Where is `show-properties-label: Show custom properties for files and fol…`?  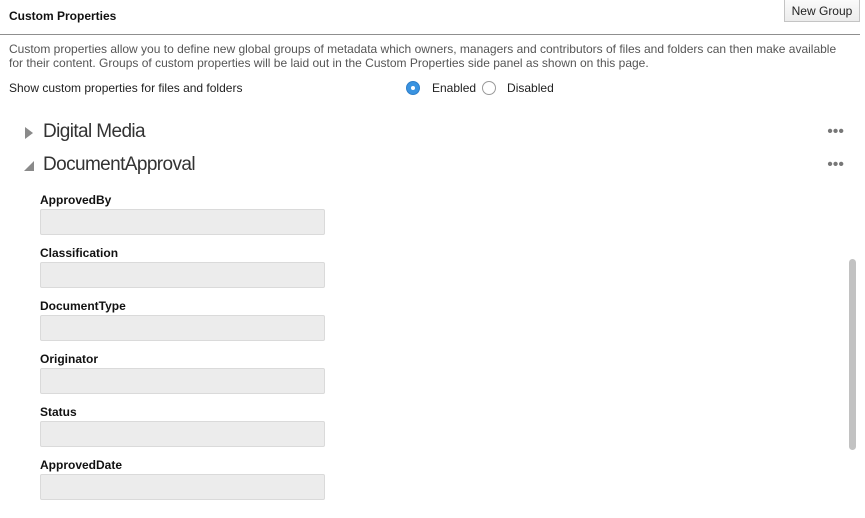
show-properties-label: Show custom properties for files and fol… is located at coordinates (126, 88).